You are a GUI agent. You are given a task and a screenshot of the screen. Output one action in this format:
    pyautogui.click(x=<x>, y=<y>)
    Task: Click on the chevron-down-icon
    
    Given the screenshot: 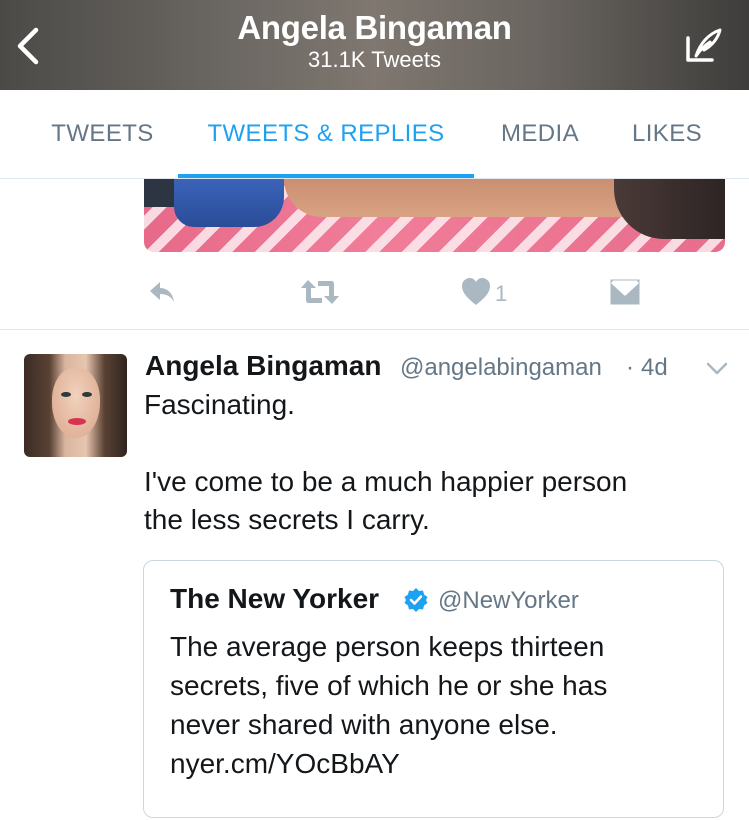 What is the action you would take?
    pyautogui.click(x=717, y=369)
    